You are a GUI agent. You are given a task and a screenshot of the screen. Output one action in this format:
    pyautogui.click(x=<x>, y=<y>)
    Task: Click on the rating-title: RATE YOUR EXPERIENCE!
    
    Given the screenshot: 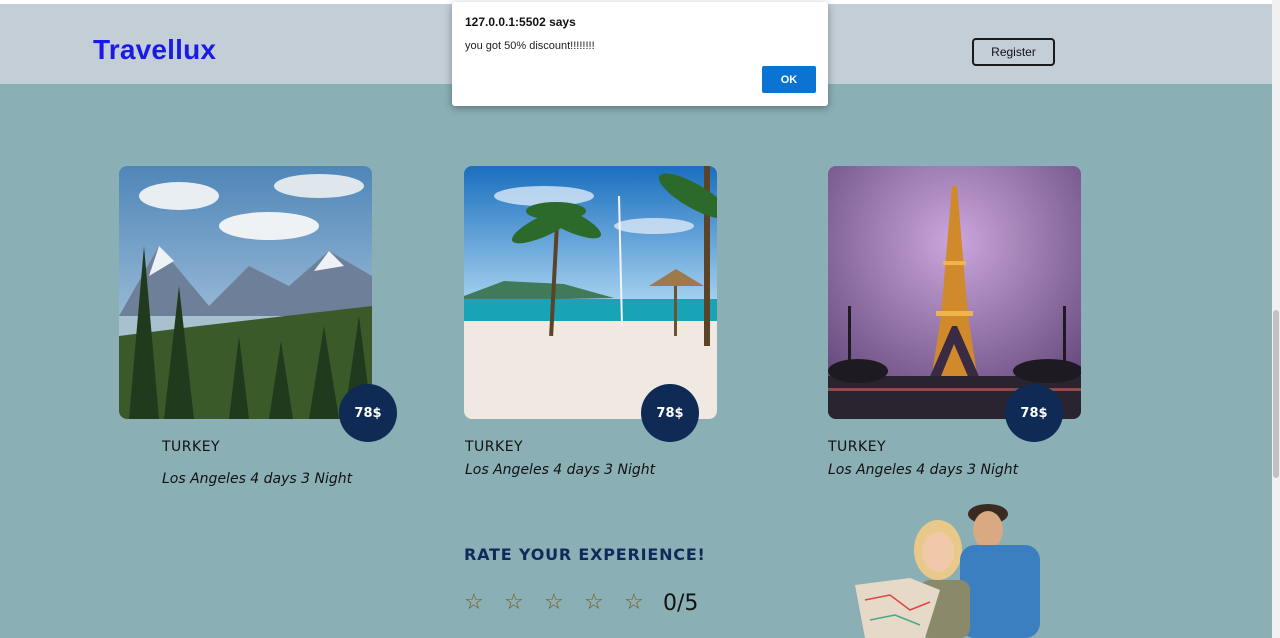 What is the action you would take?
    pyautogui.click(x=585, y=554)
    